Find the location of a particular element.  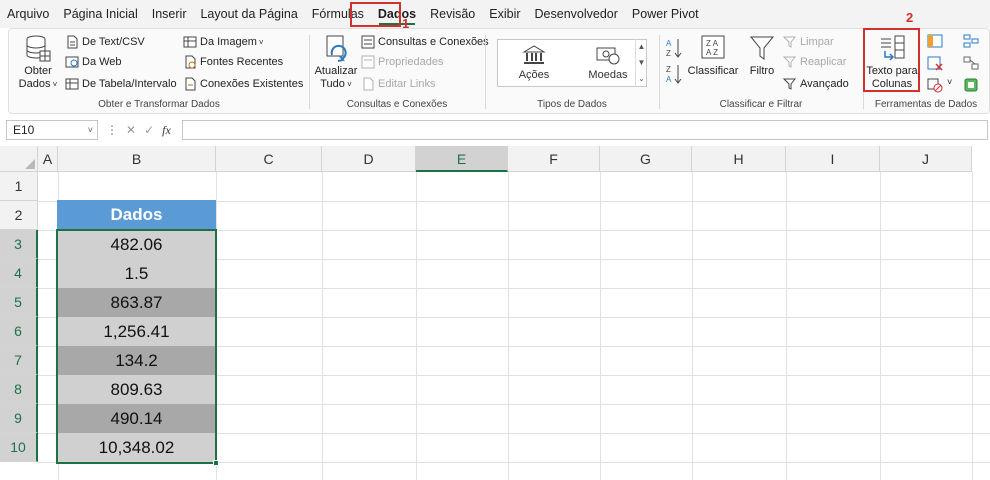

data-cell: 10,348.02 is located at coordinates (136, 447).